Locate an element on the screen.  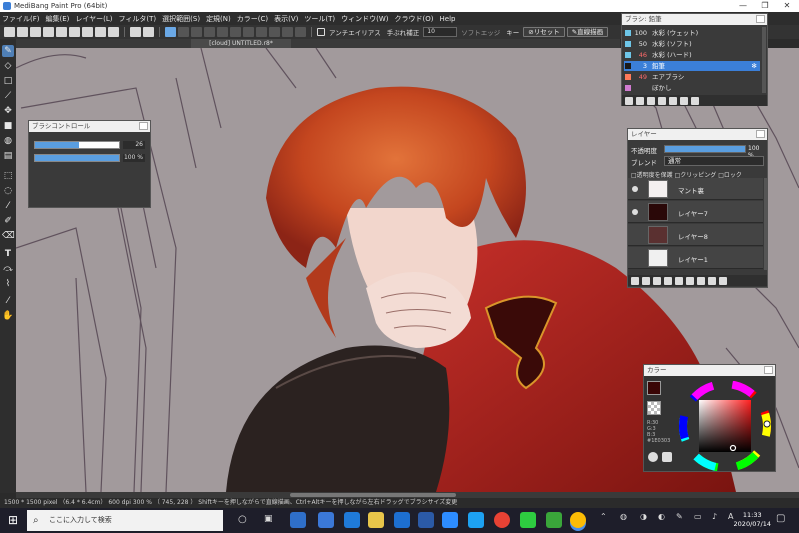
color-history-icon is located at coordinates (667, 457).